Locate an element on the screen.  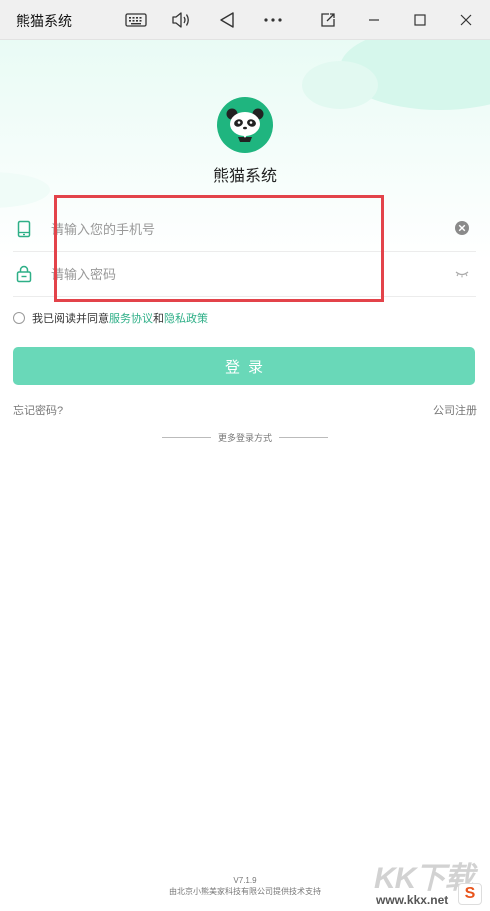
back-button is located at coordinates (227, 20).